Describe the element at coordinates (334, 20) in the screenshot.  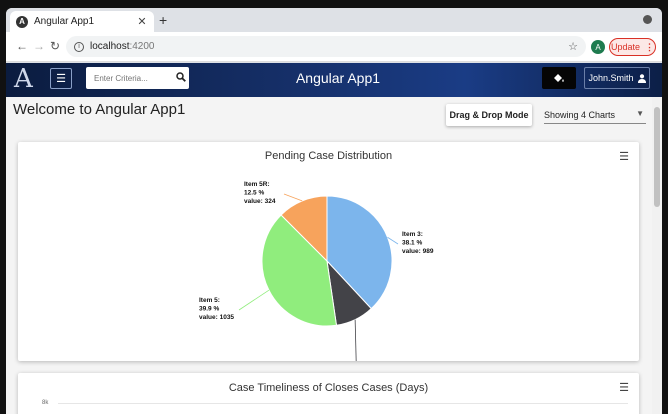
I see `tab-strip: A Angular App1 ✕ +` at that location.